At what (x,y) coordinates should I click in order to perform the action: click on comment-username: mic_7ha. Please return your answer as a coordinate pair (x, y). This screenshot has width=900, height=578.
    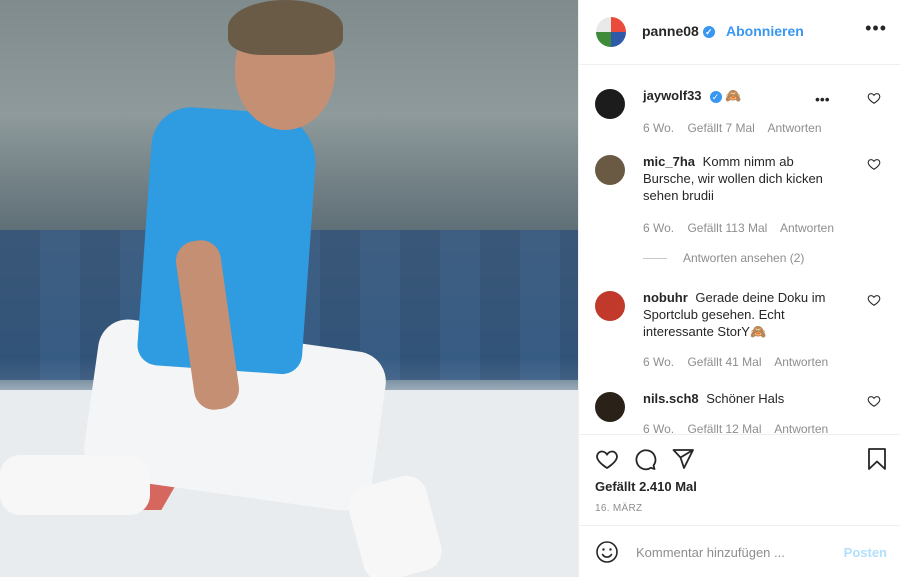
    Looking at the image, I should click on (669, 161).